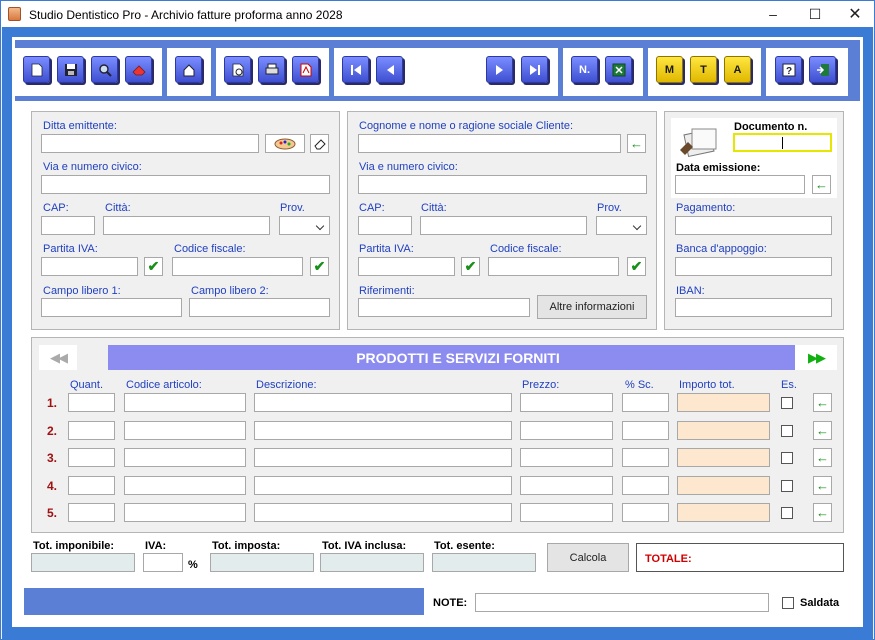 This screenshot has width=875, height=640. I want to click on cliente-piva-field, so click(406, 266).